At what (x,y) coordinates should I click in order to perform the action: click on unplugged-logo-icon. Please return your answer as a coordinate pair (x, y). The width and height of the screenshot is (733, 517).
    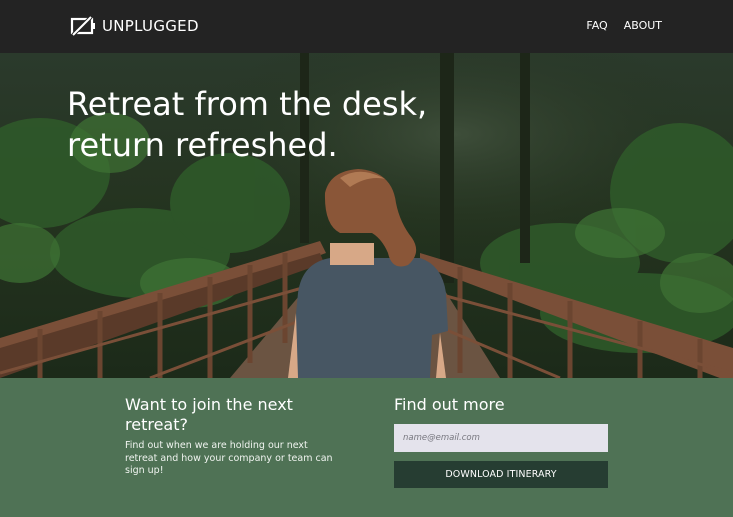
    Looking at the image, I should click on (82, 26).